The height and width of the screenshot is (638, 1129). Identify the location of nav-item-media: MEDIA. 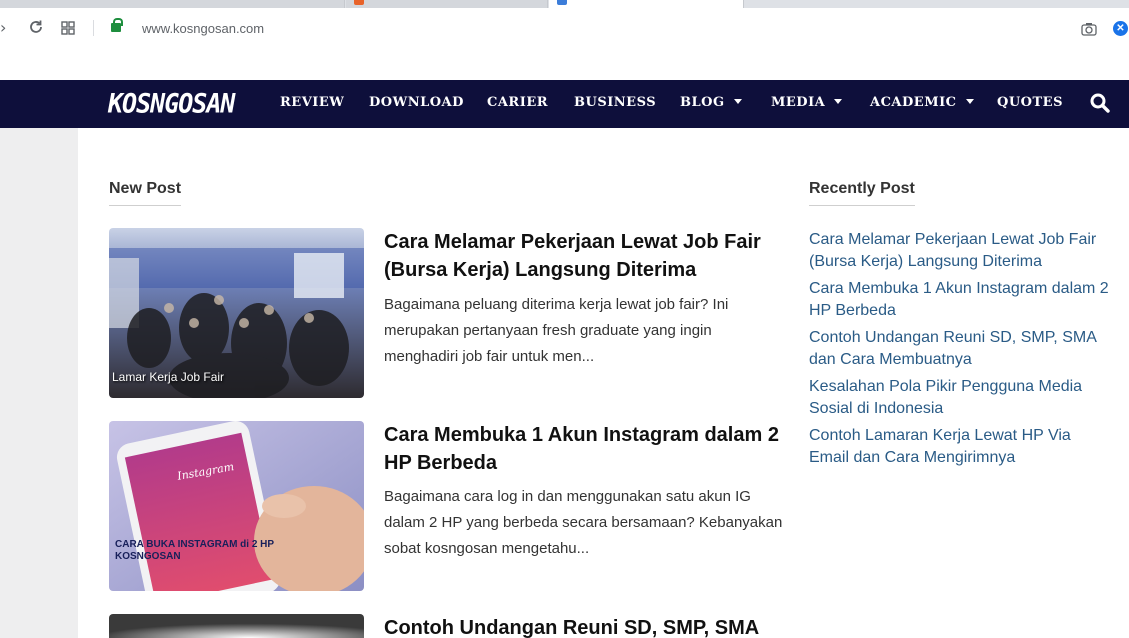
(807, 102).